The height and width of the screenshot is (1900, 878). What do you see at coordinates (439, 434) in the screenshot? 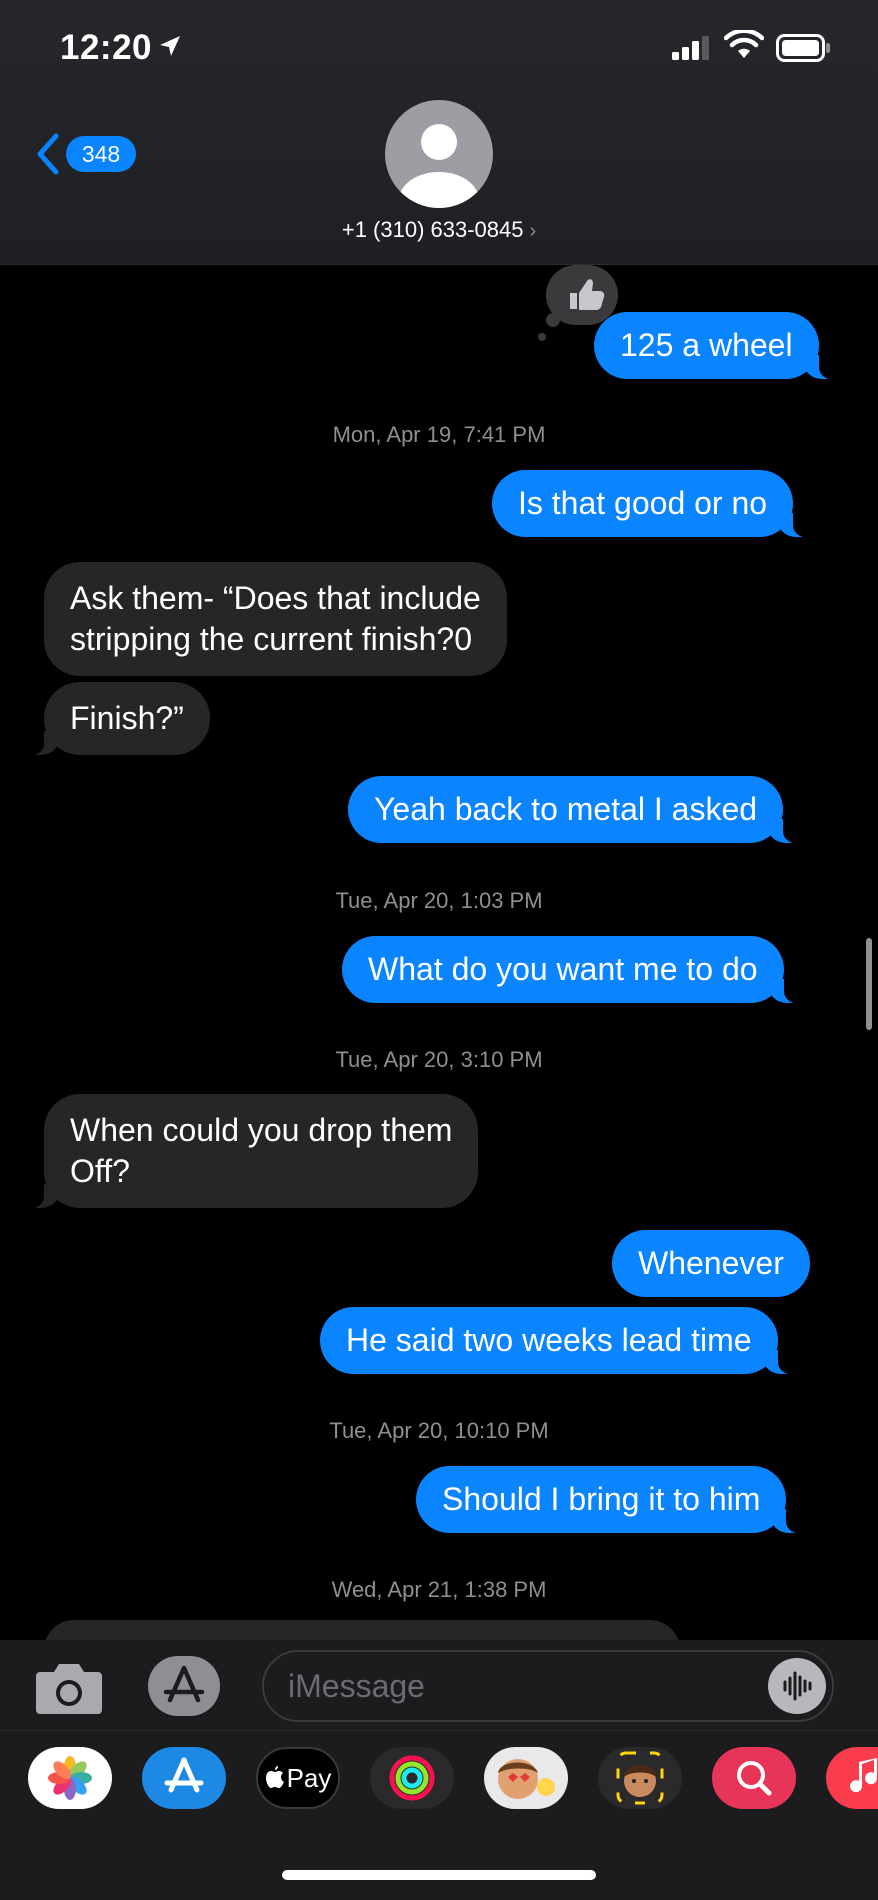
I see `timestamp: Mon, Apr 19, 7:41 PM` at bounding box center [439, 434].